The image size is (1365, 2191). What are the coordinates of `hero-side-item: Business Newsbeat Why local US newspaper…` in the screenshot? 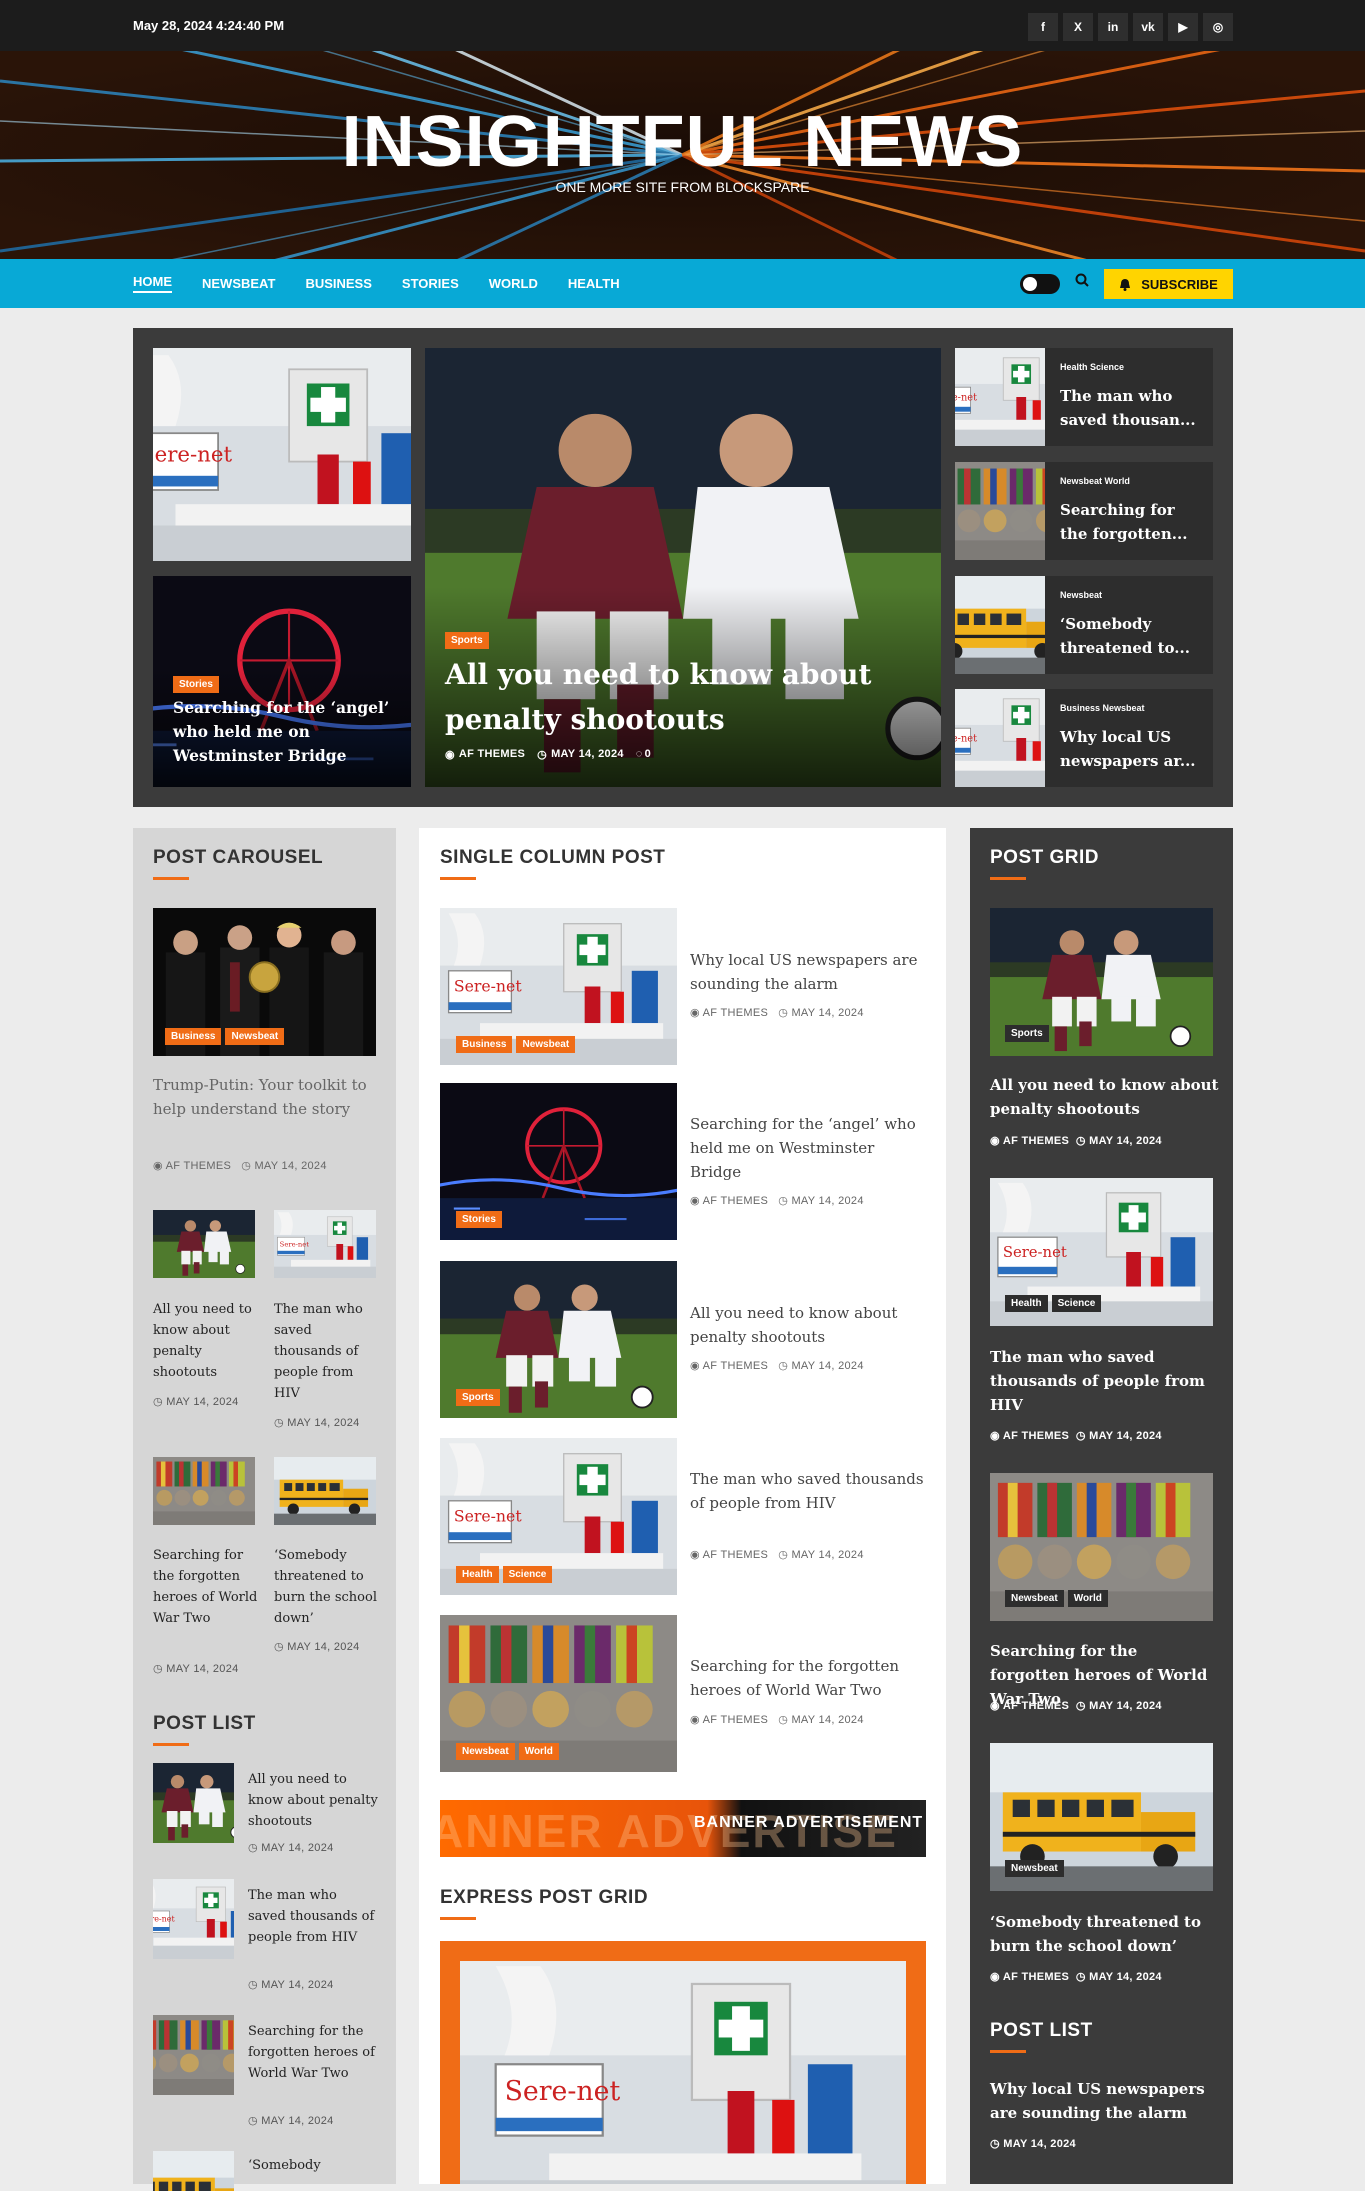 It's located at (1084, 738).